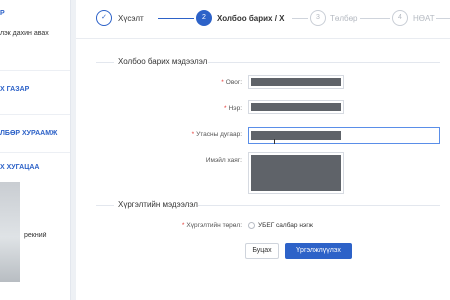 The image size is (450, 300). I want to click on step-4-label: НӨАТ, so click(424, 18).